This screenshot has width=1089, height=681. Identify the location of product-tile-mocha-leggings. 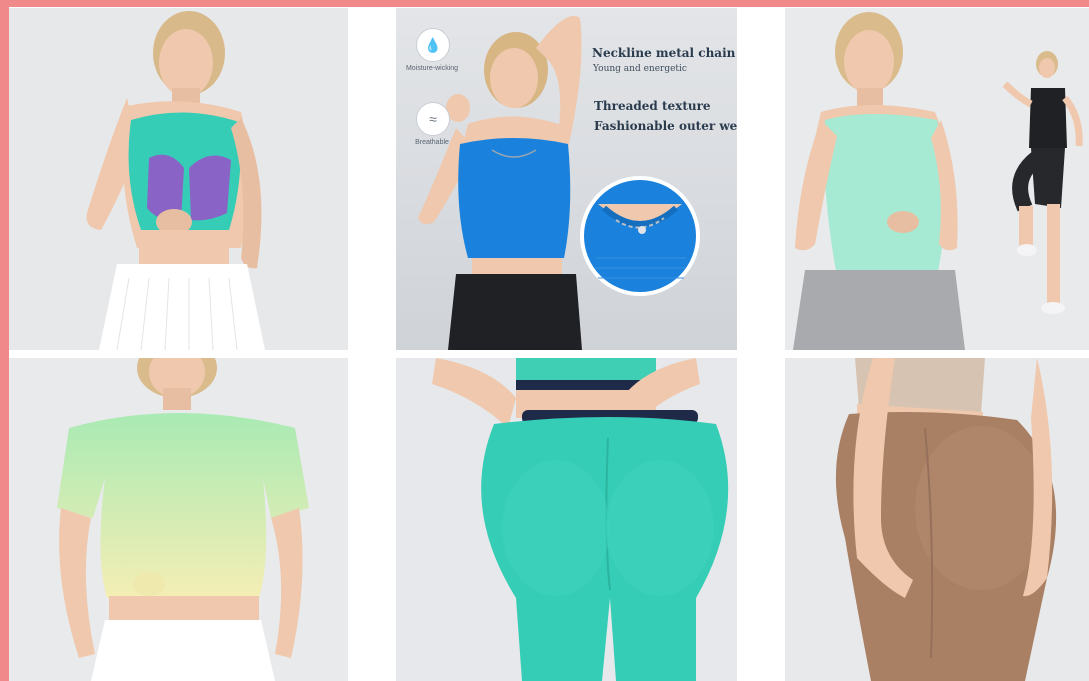
(937, 519).